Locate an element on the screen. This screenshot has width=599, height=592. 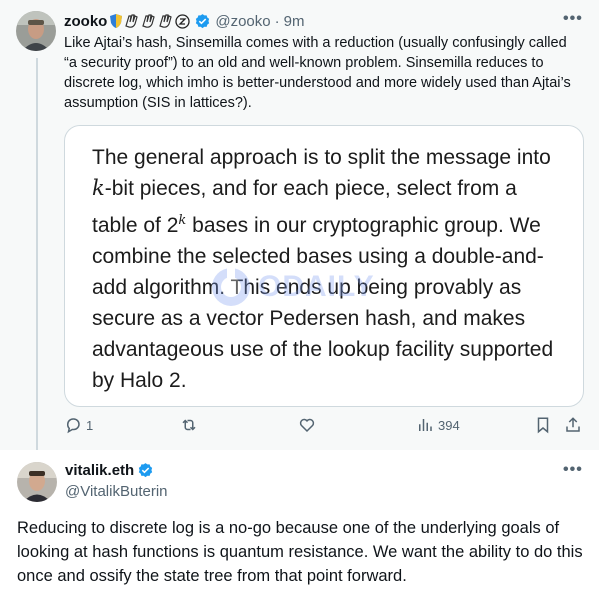
like-button is located at coordinates (309, 425).